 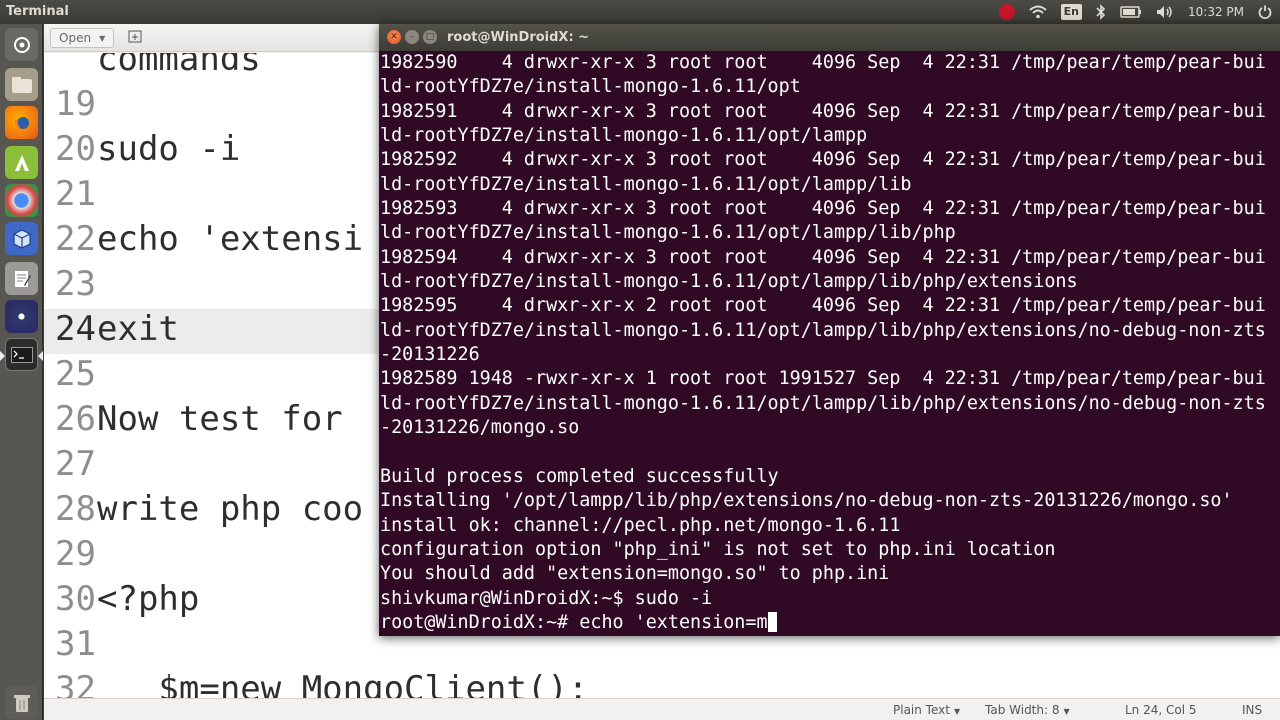 I want to click on line-number: 30, so click(x=75, y=599).